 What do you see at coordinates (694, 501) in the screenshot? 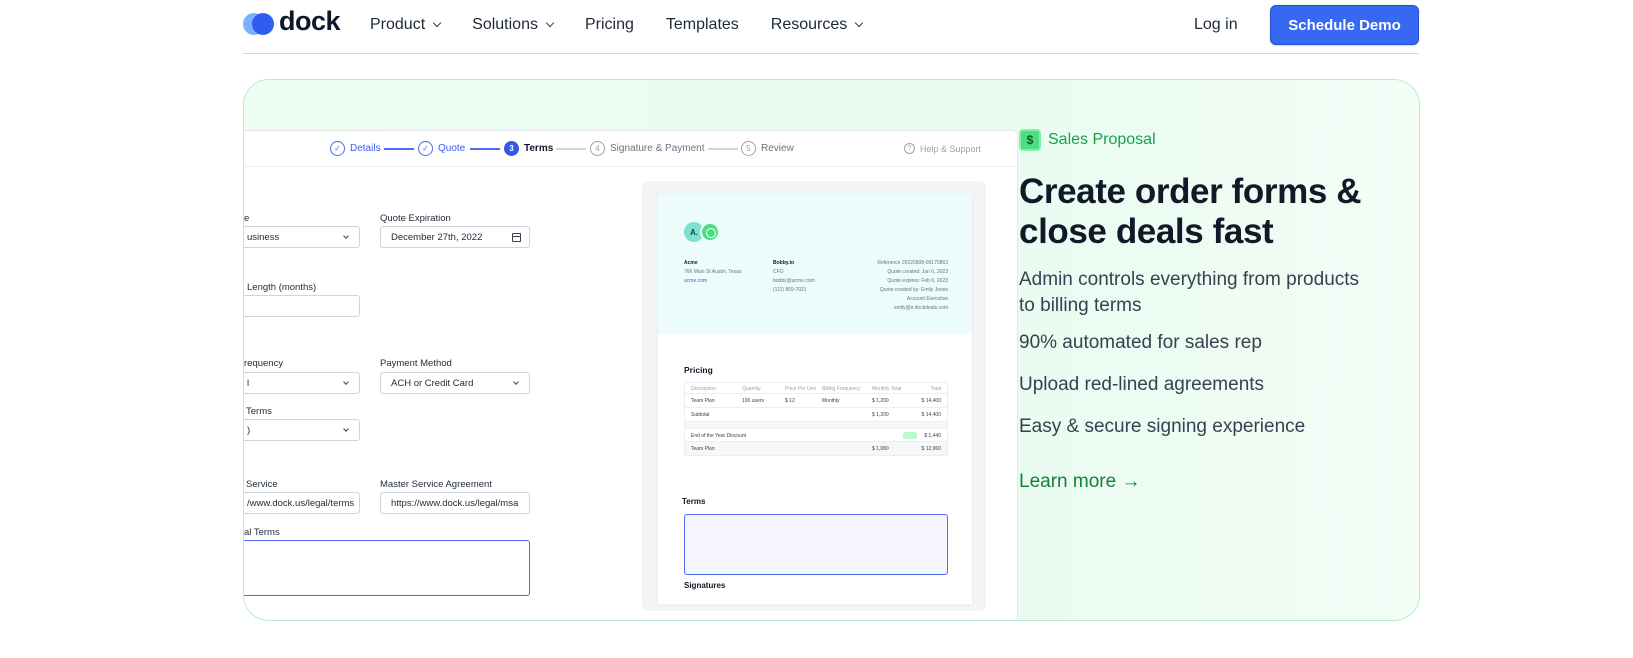
I see `terms-heading: Terms` at bounding box center [694, 501].